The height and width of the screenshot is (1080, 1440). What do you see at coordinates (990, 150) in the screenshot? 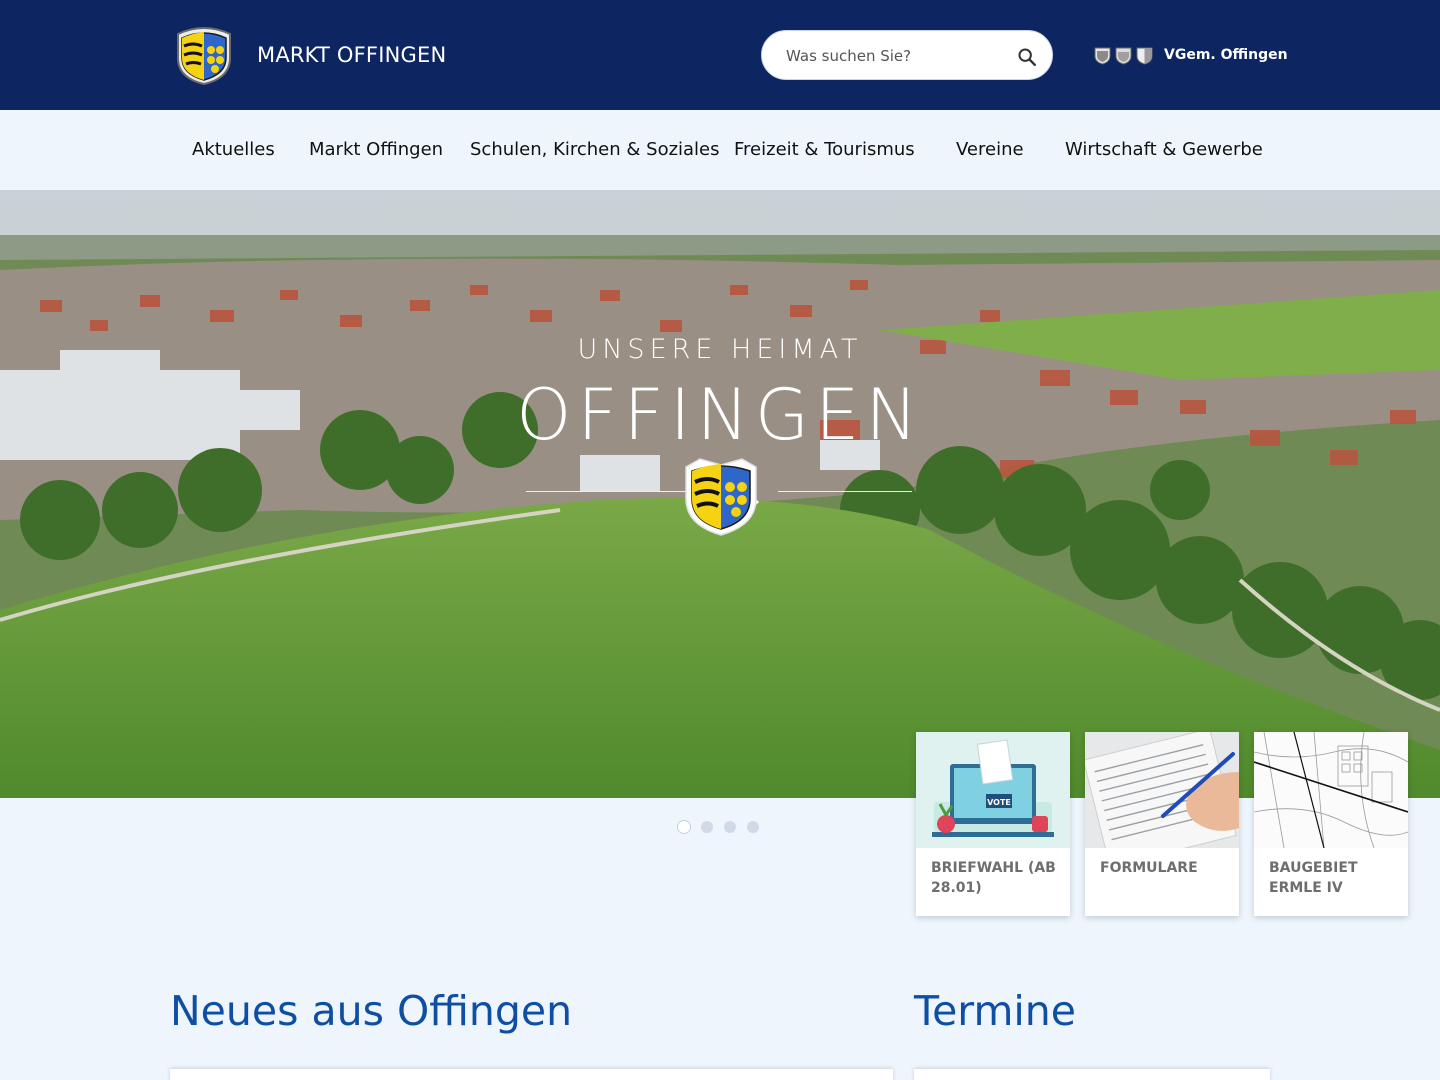
I see `nav-item-vereine: Vereine` at bounding box center [990, 150].